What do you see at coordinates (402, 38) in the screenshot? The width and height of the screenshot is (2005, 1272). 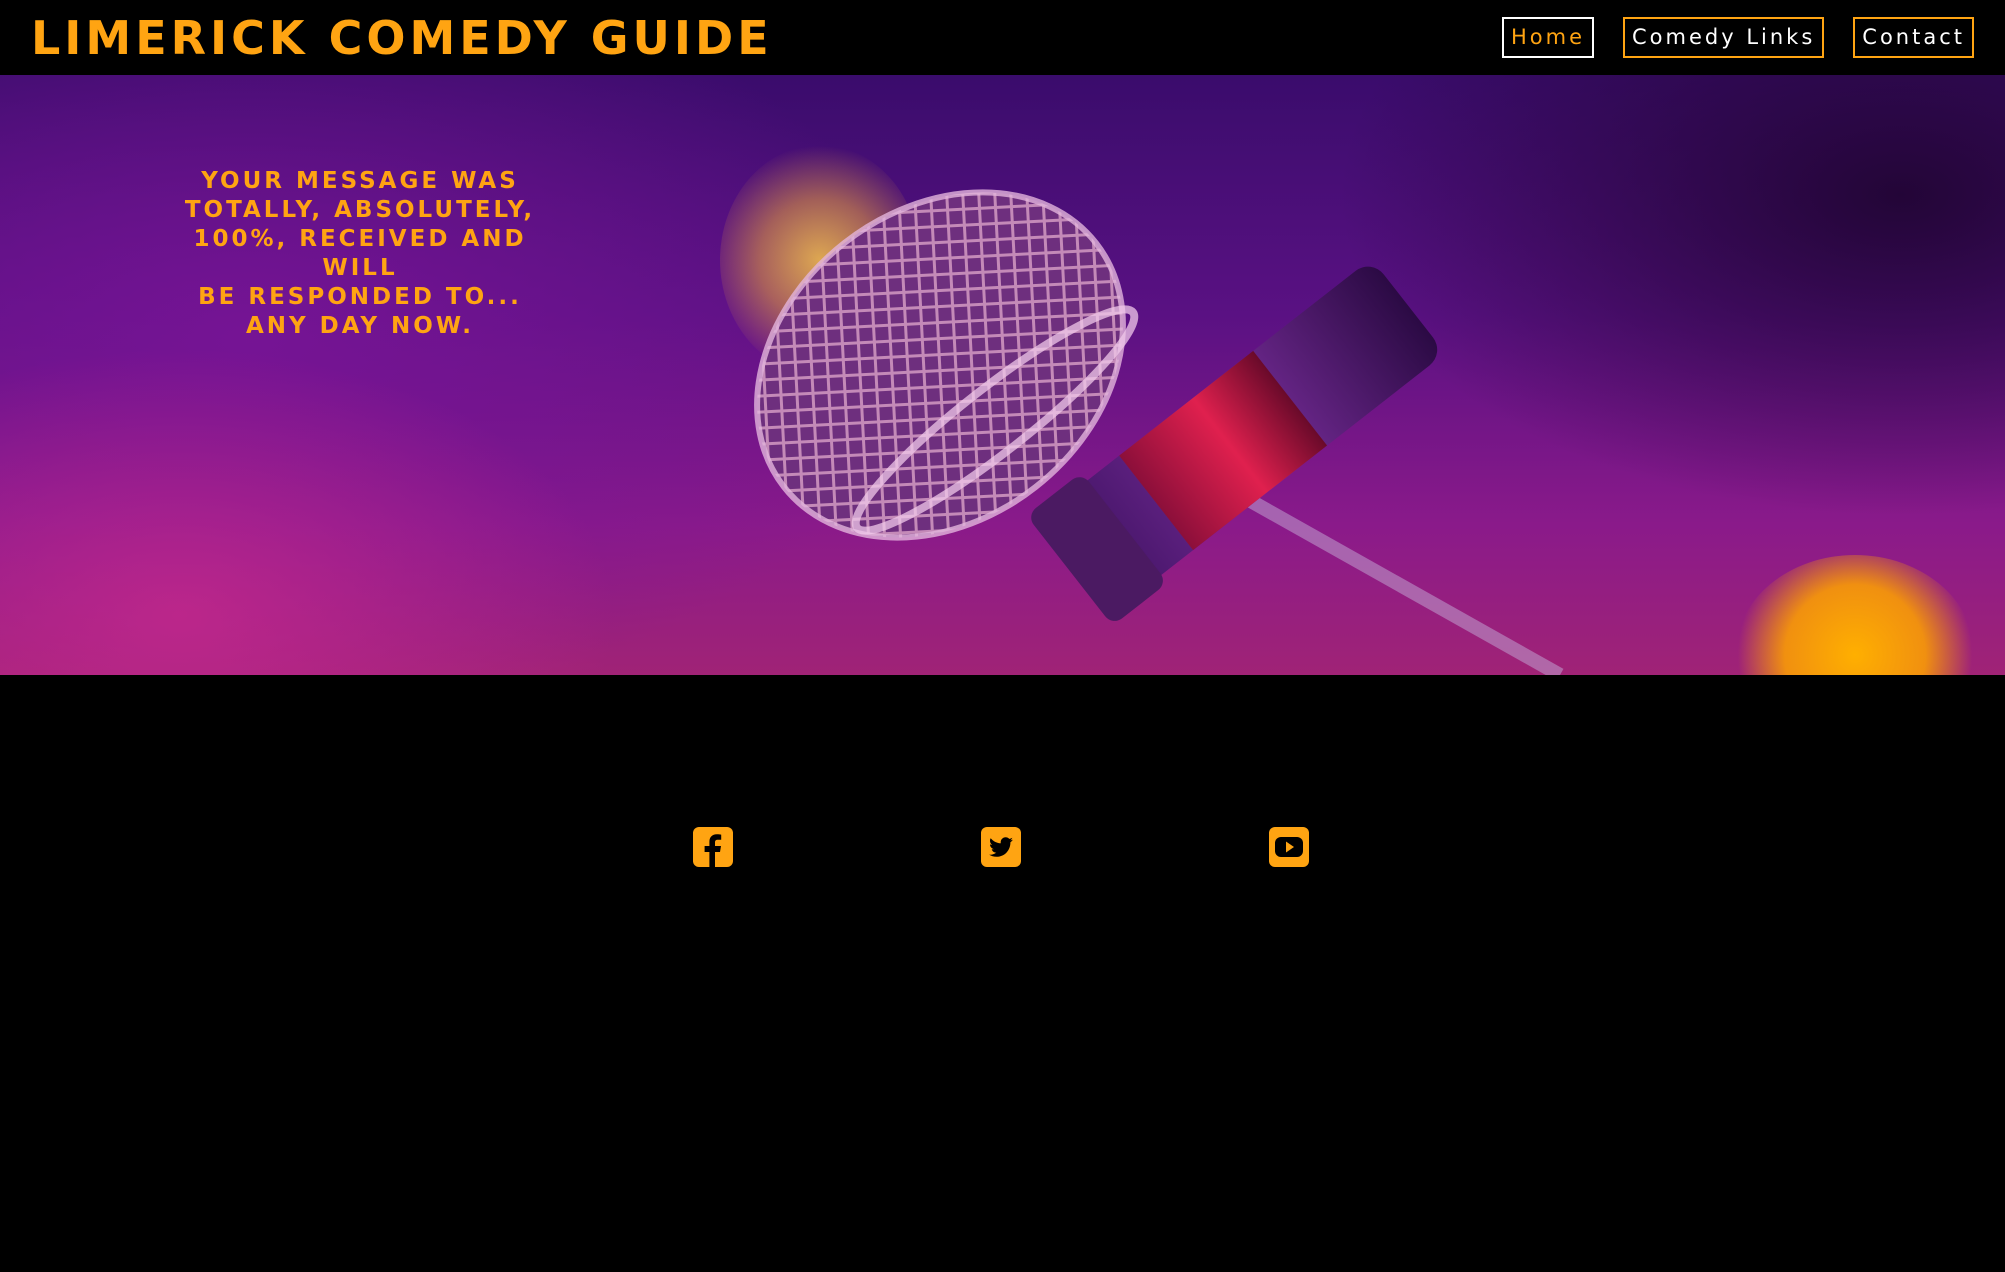 I see `site-title: LIMERICK COMEDY GUIDE` at bounding box center [402, 38].